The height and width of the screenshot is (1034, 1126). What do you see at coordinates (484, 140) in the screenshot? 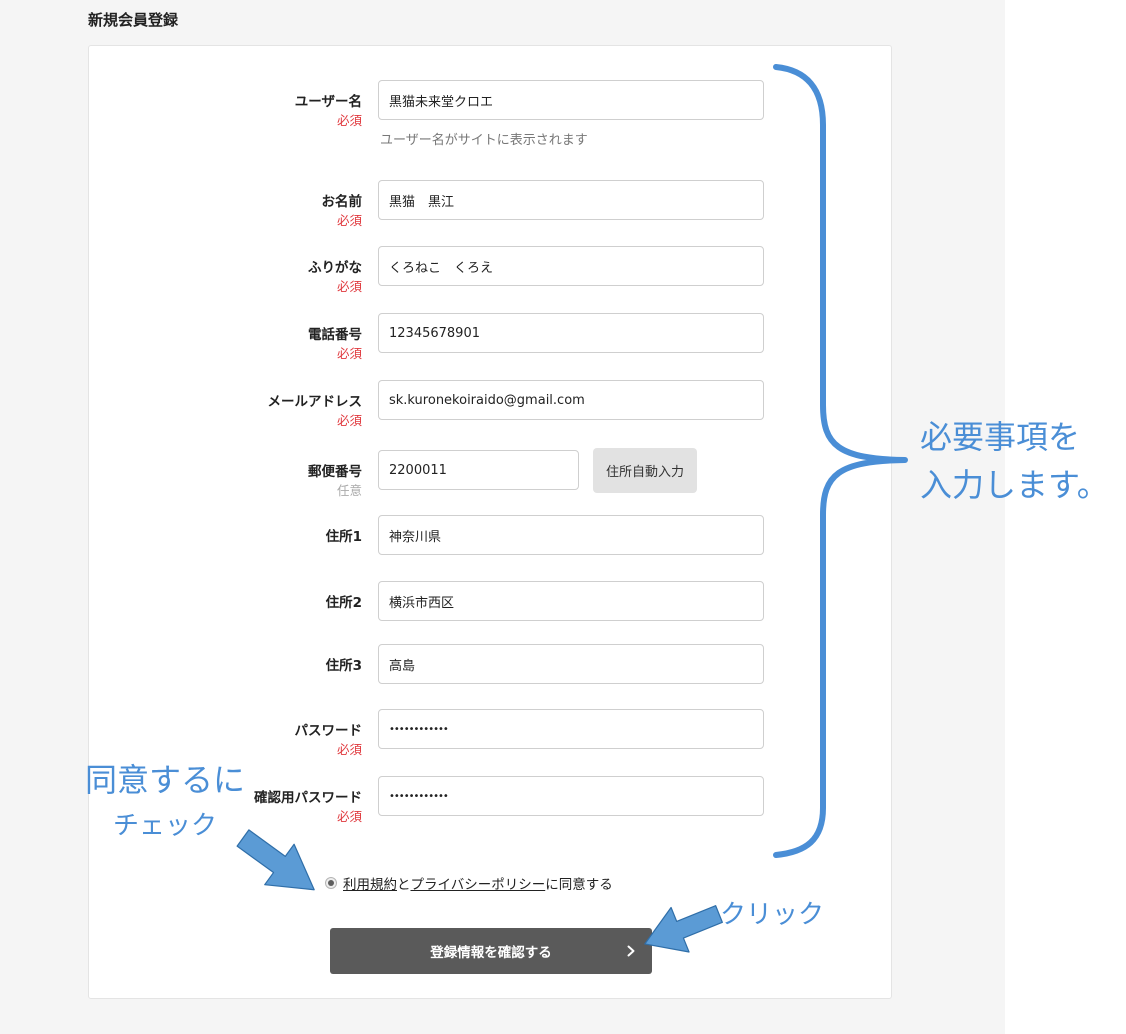
I see `username-help-text: ユーザー名がサイトに表示されます` at bounding box center [484, 140].